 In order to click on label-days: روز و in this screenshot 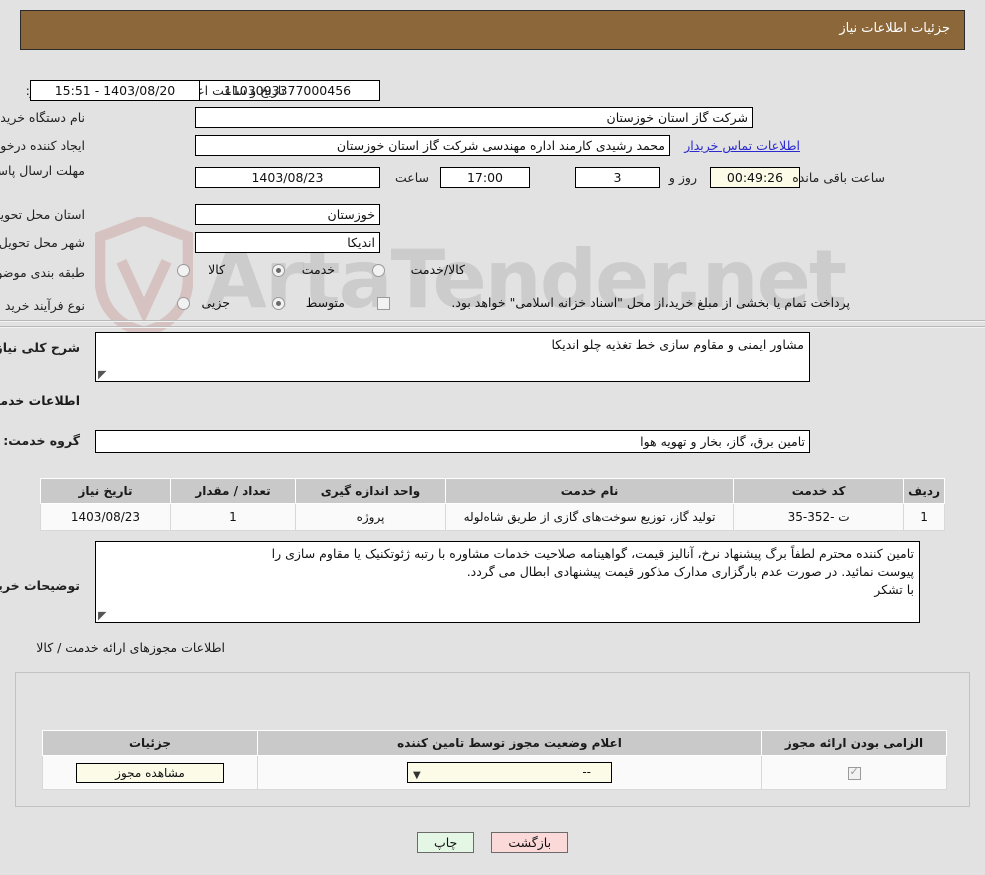, I will do `click(682, 177)`.